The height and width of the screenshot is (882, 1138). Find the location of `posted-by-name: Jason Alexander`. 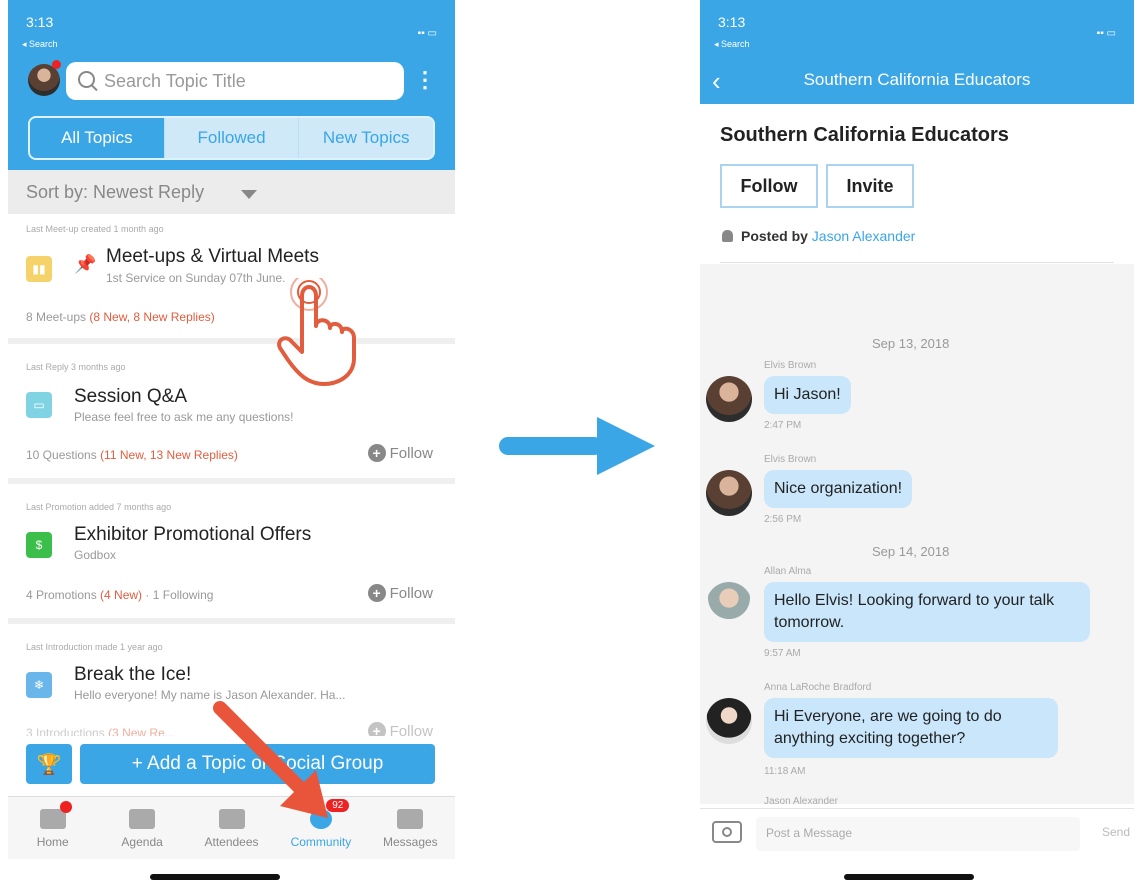

posted-by-name: Jason Alexander is located at coordinates (864, 236).